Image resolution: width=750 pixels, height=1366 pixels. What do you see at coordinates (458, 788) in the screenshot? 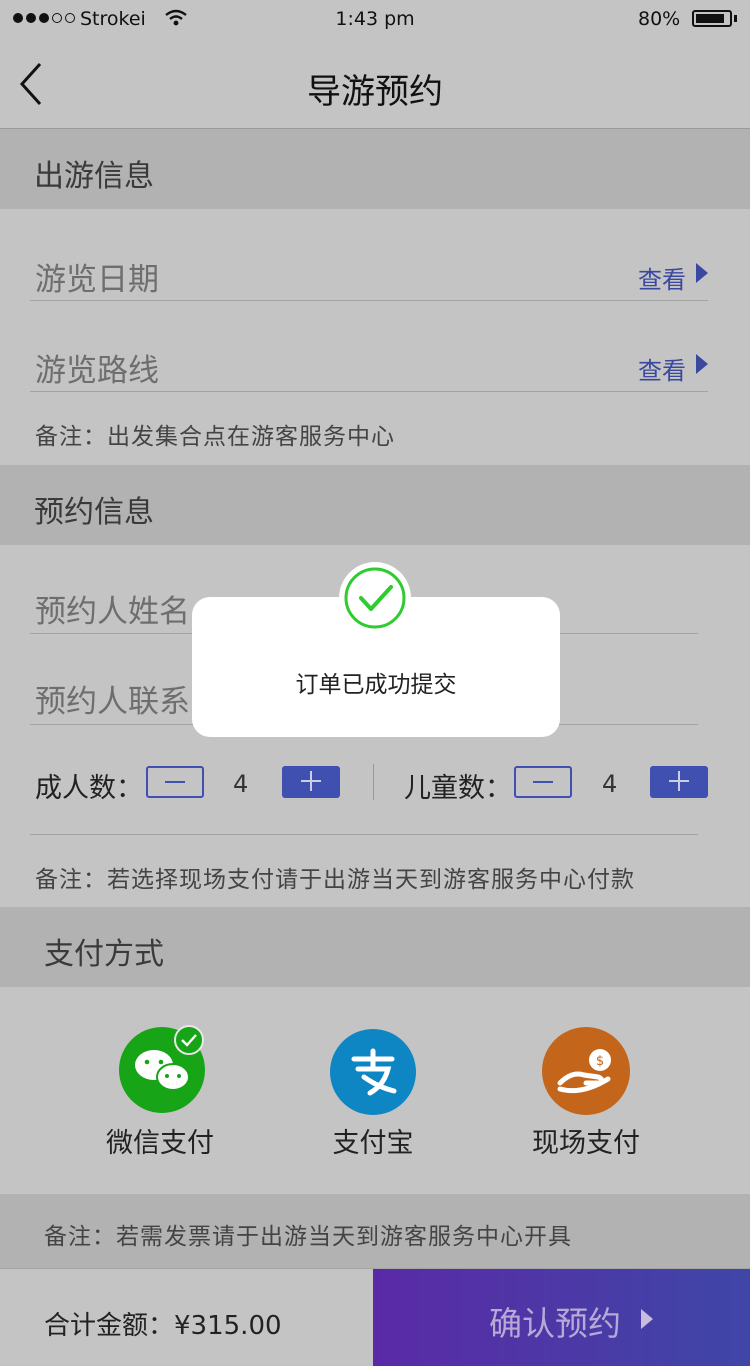
I see `children-label: 儿童数：` at bounding box center [458, 788].